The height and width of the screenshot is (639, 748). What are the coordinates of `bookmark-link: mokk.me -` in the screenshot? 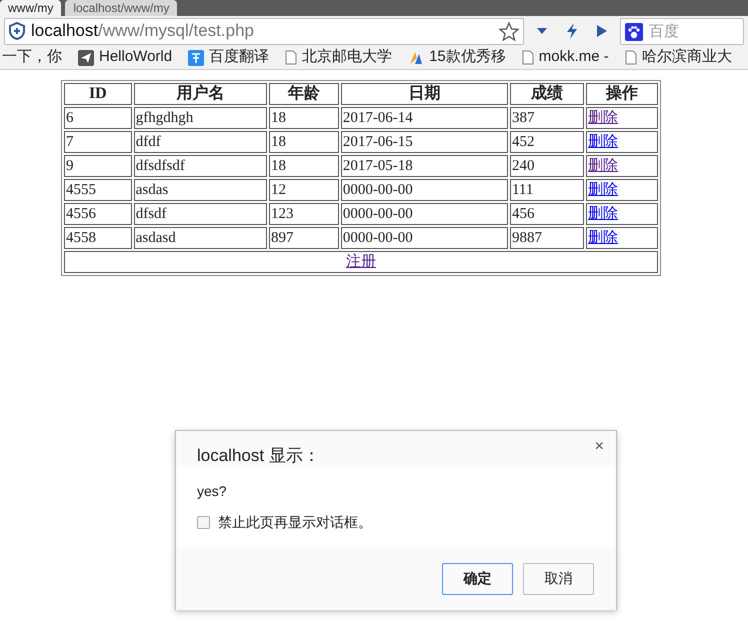 It's located at (565, 57).